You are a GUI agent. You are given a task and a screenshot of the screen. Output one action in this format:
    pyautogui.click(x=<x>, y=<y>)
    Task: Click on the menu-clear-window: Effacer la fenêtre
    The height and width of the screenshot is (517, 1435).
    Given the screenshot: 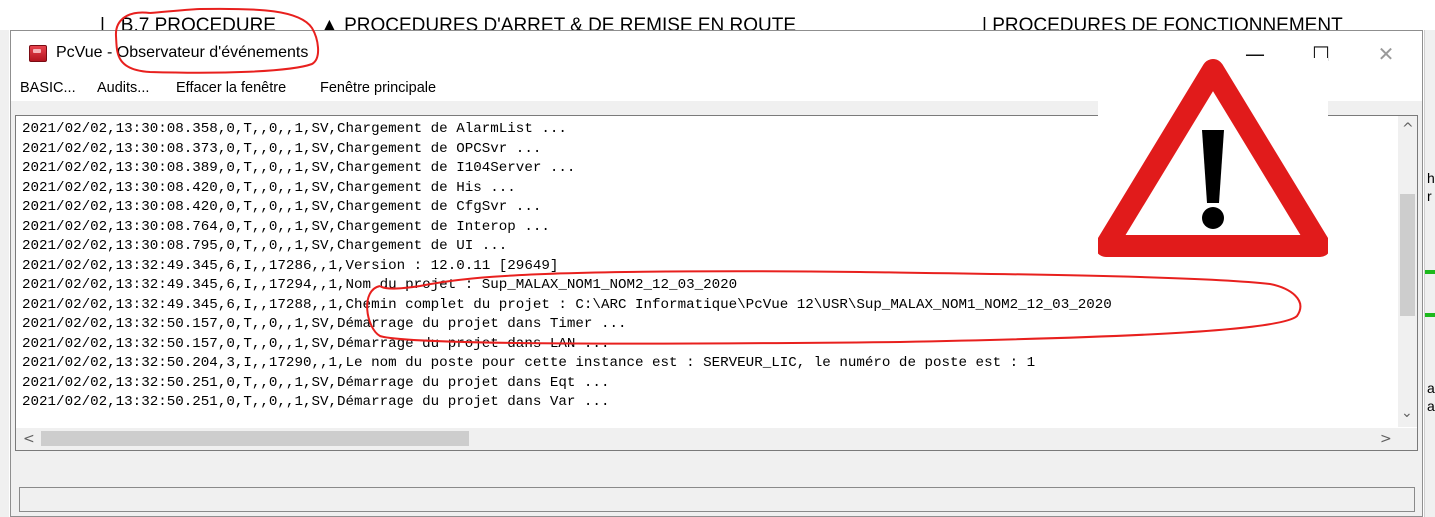 What is the action you would take?
    pyautogui.click(x=231, y=88)
    